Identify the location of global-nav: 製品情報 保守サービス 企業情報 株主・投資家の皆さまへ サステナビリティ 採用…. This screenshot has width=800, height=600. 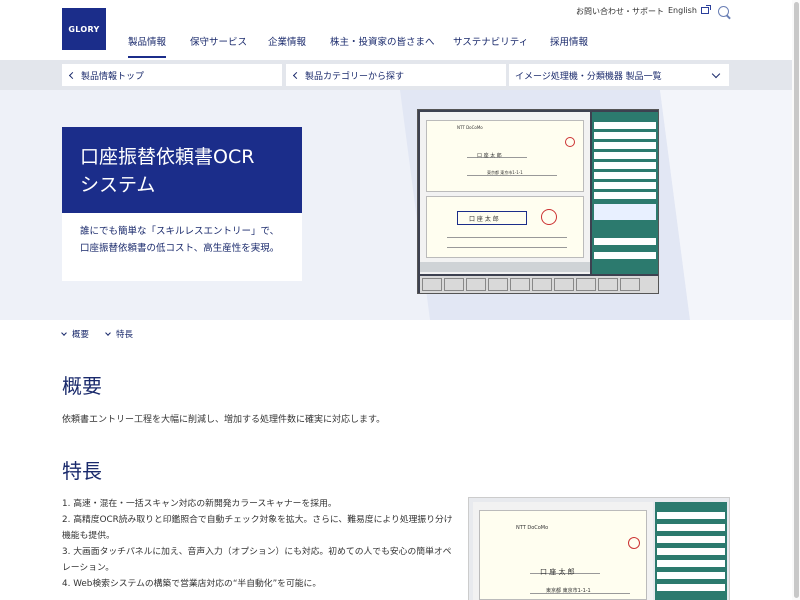
(400, 48).